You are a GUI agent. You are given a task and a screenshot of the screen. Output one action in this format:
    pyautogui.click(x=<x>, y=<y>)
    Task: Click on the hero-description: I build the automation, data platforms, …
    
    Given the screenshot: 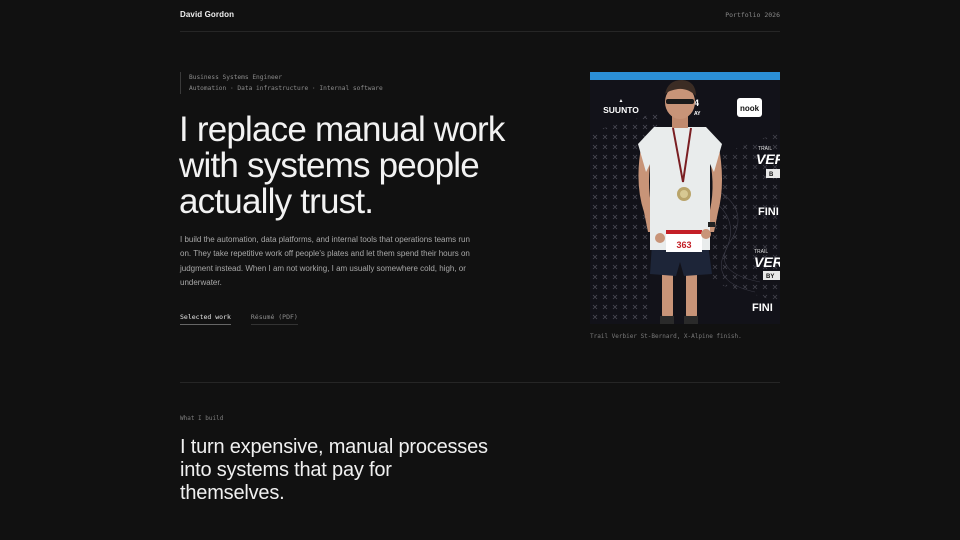 What is the action you would take?
    pyautogui.click(x=325, y=261)
    